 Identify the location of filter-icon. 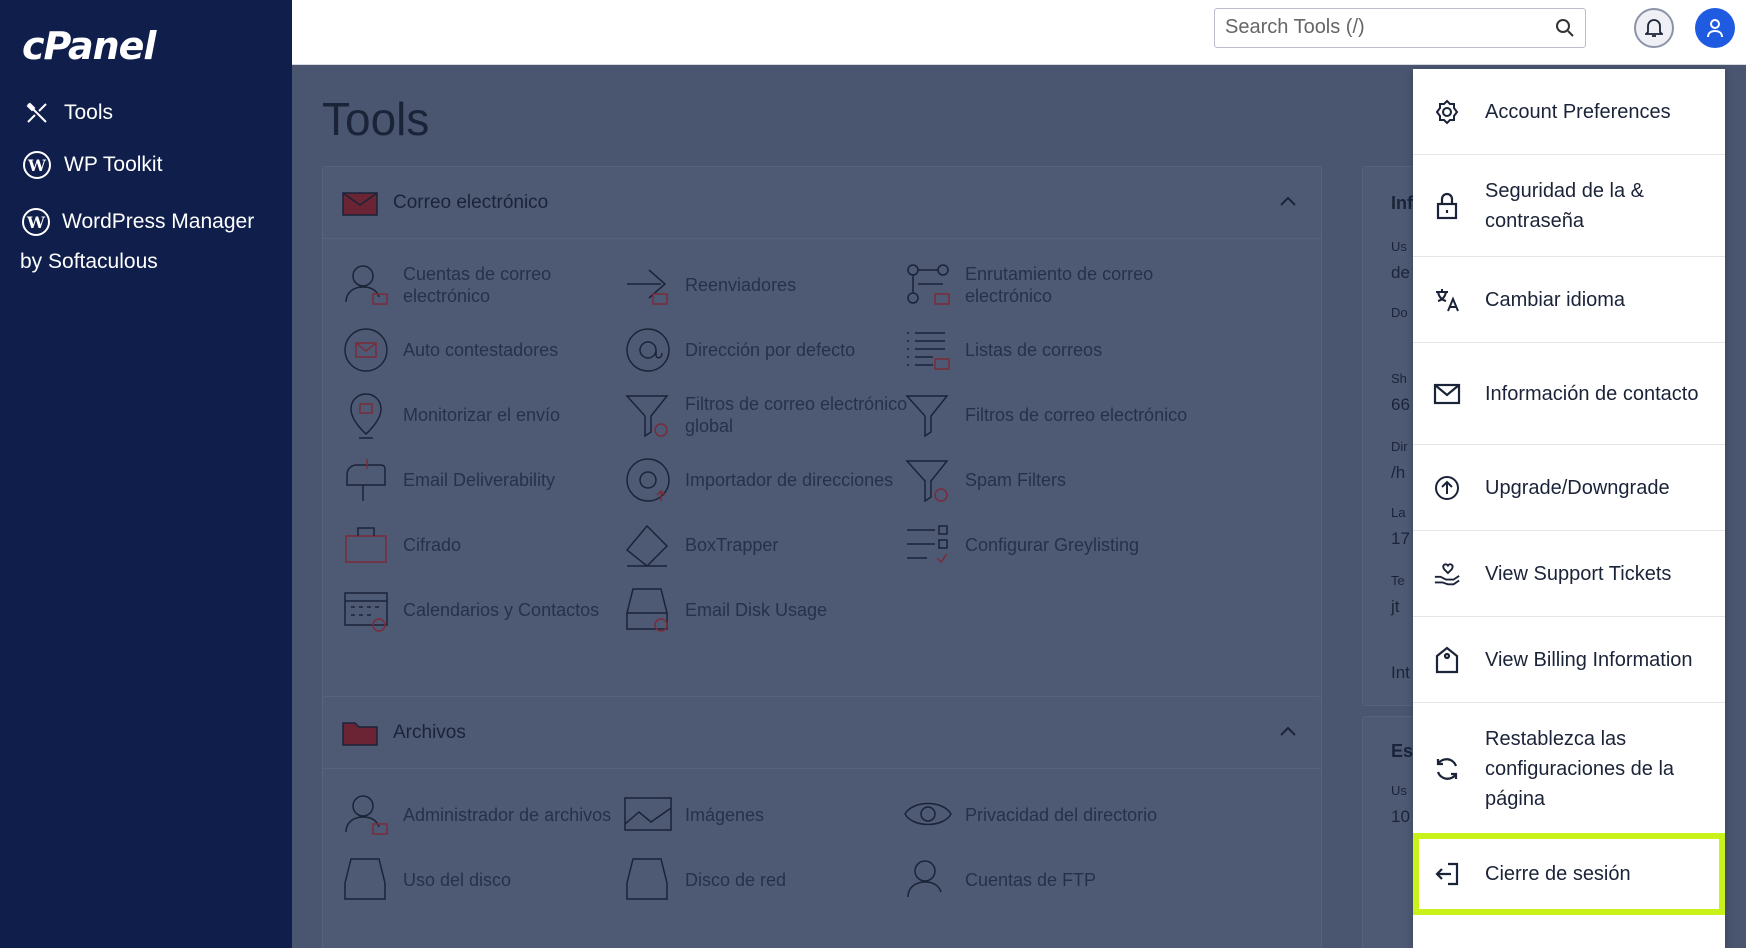
(927, 416).